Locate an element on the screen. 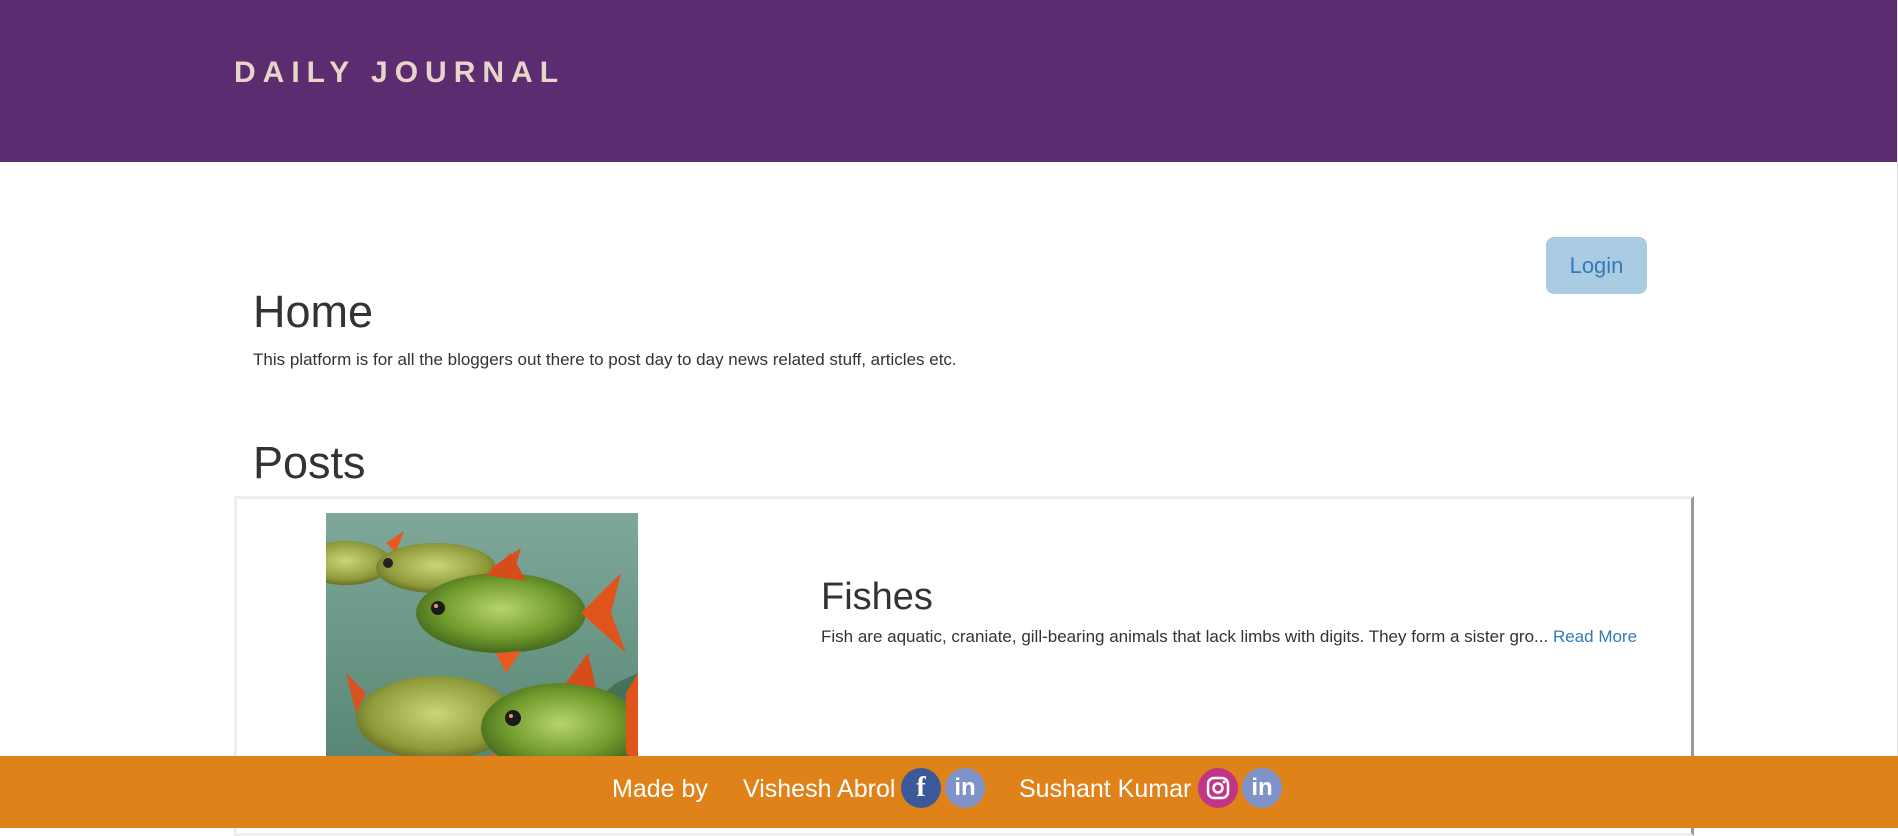 Image resolution: width=1898 pixels, height=836 pixels. page-title: Home is located at coordinates (313, 311).